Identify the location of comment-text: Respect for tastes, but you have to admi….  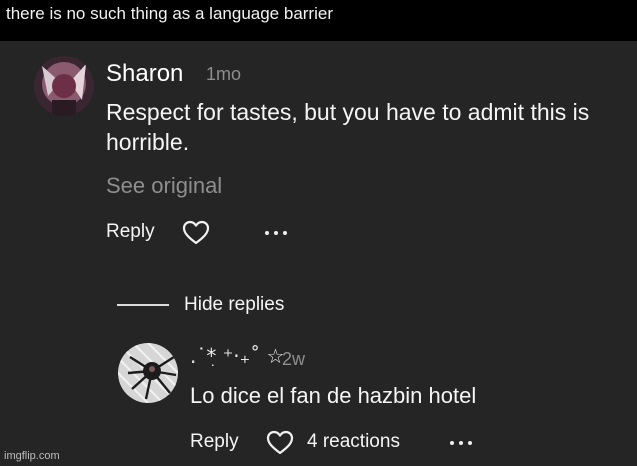
(348, 127).